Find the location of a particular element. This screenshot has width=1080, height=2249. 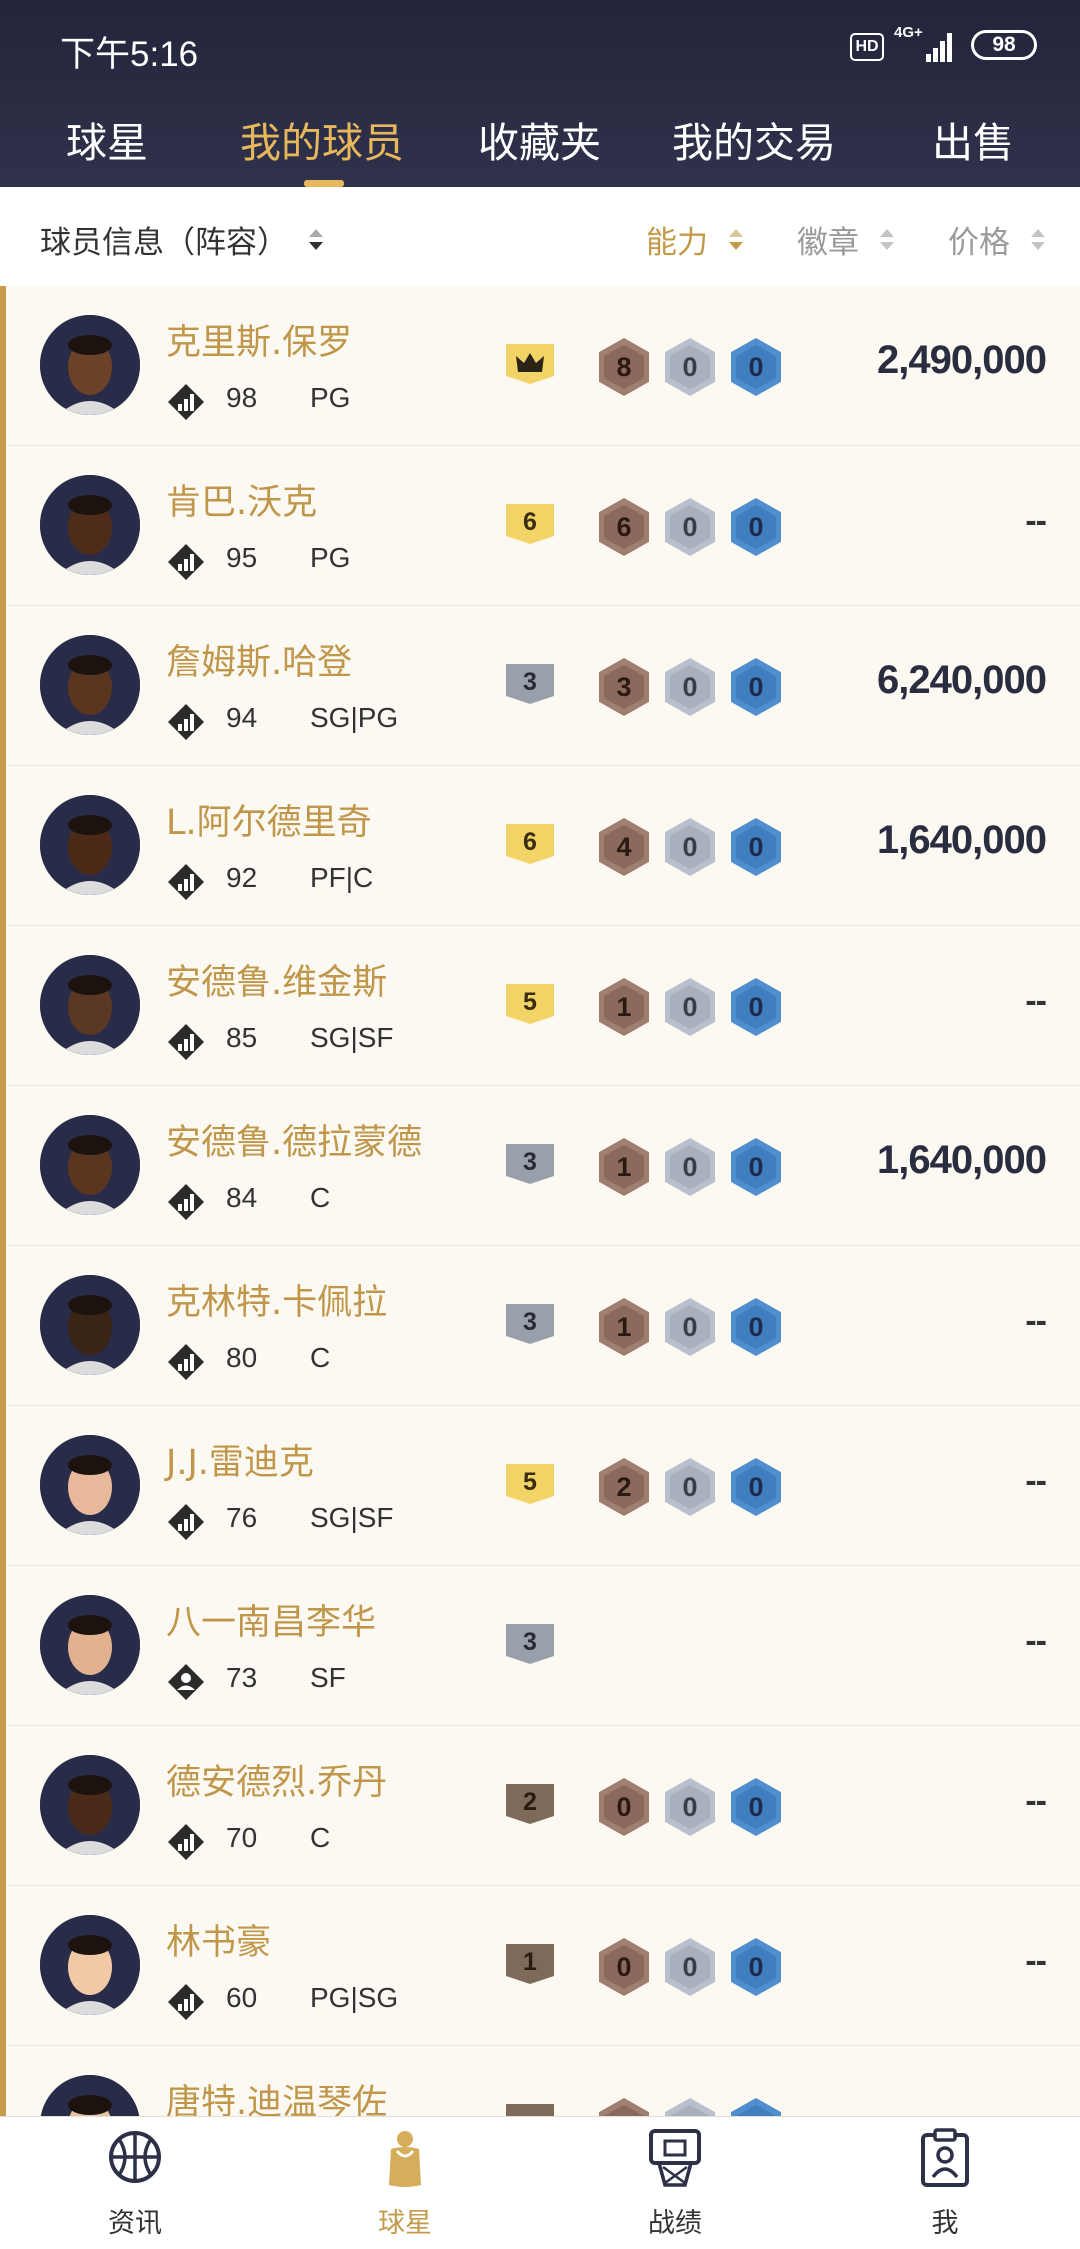

badge-count: 2 is located at coordinates (624, 1487).